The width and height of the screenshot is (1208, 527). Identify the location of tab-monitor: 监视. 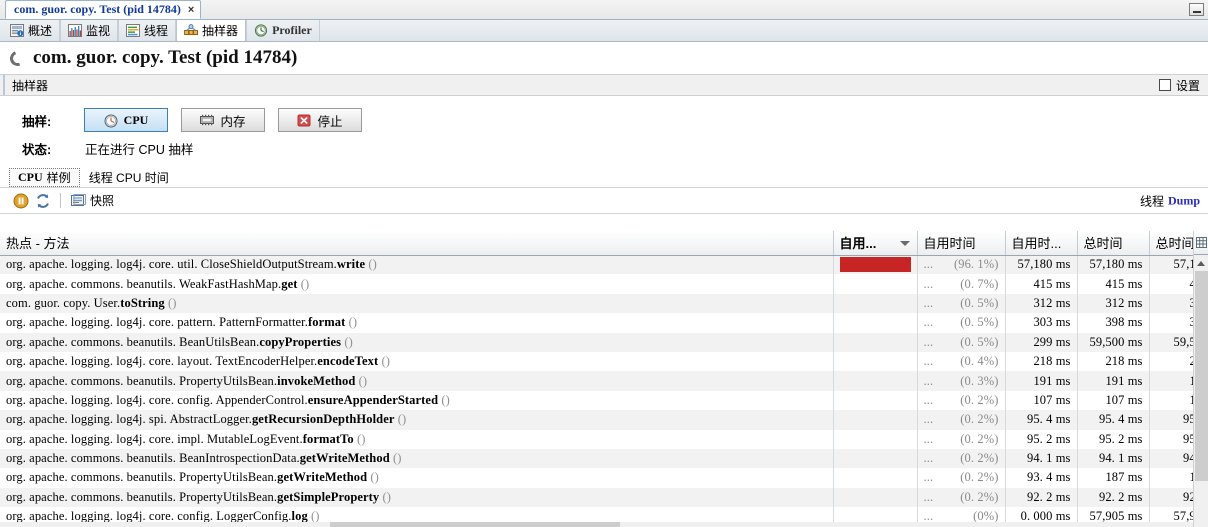
(89, 30).